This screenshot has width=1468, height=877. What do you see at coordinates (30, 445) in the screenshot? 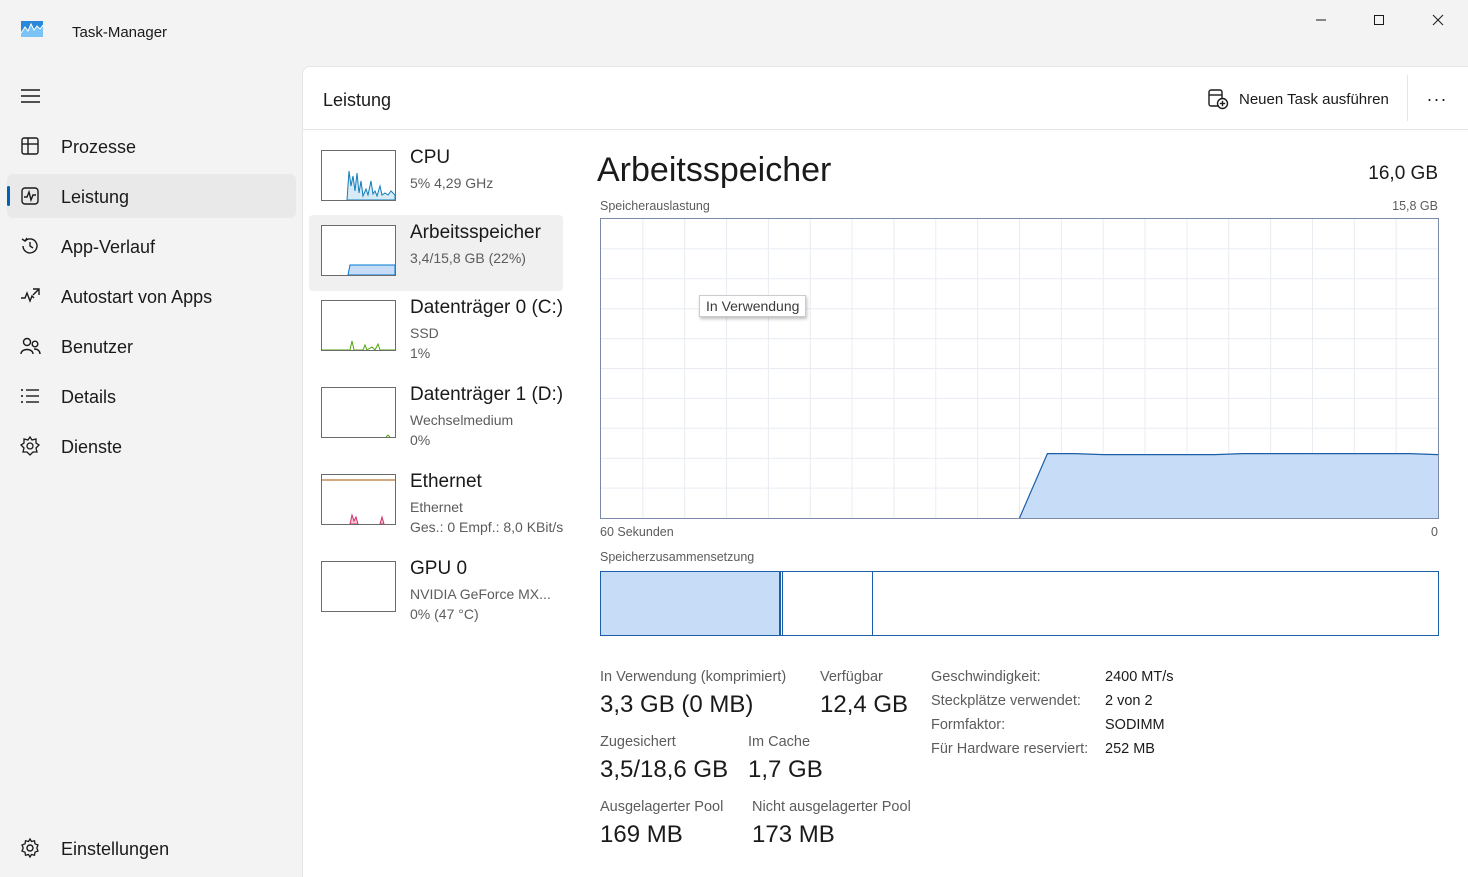
I see `services-icon` at bounding box center [30, 445].